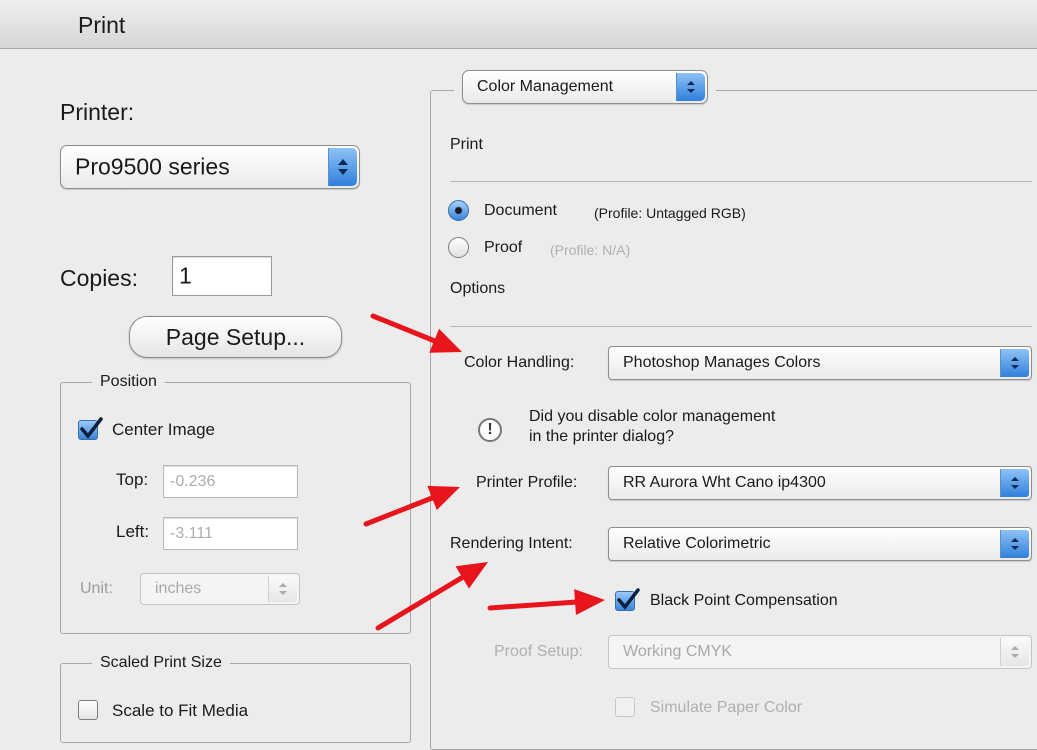 The width and height of the screenshot is (1037, 750). What do you see at coordinates (88, 710) in the screenshot?
I see `scale-to-fit-checkbox` at bounding box center [88, 710].